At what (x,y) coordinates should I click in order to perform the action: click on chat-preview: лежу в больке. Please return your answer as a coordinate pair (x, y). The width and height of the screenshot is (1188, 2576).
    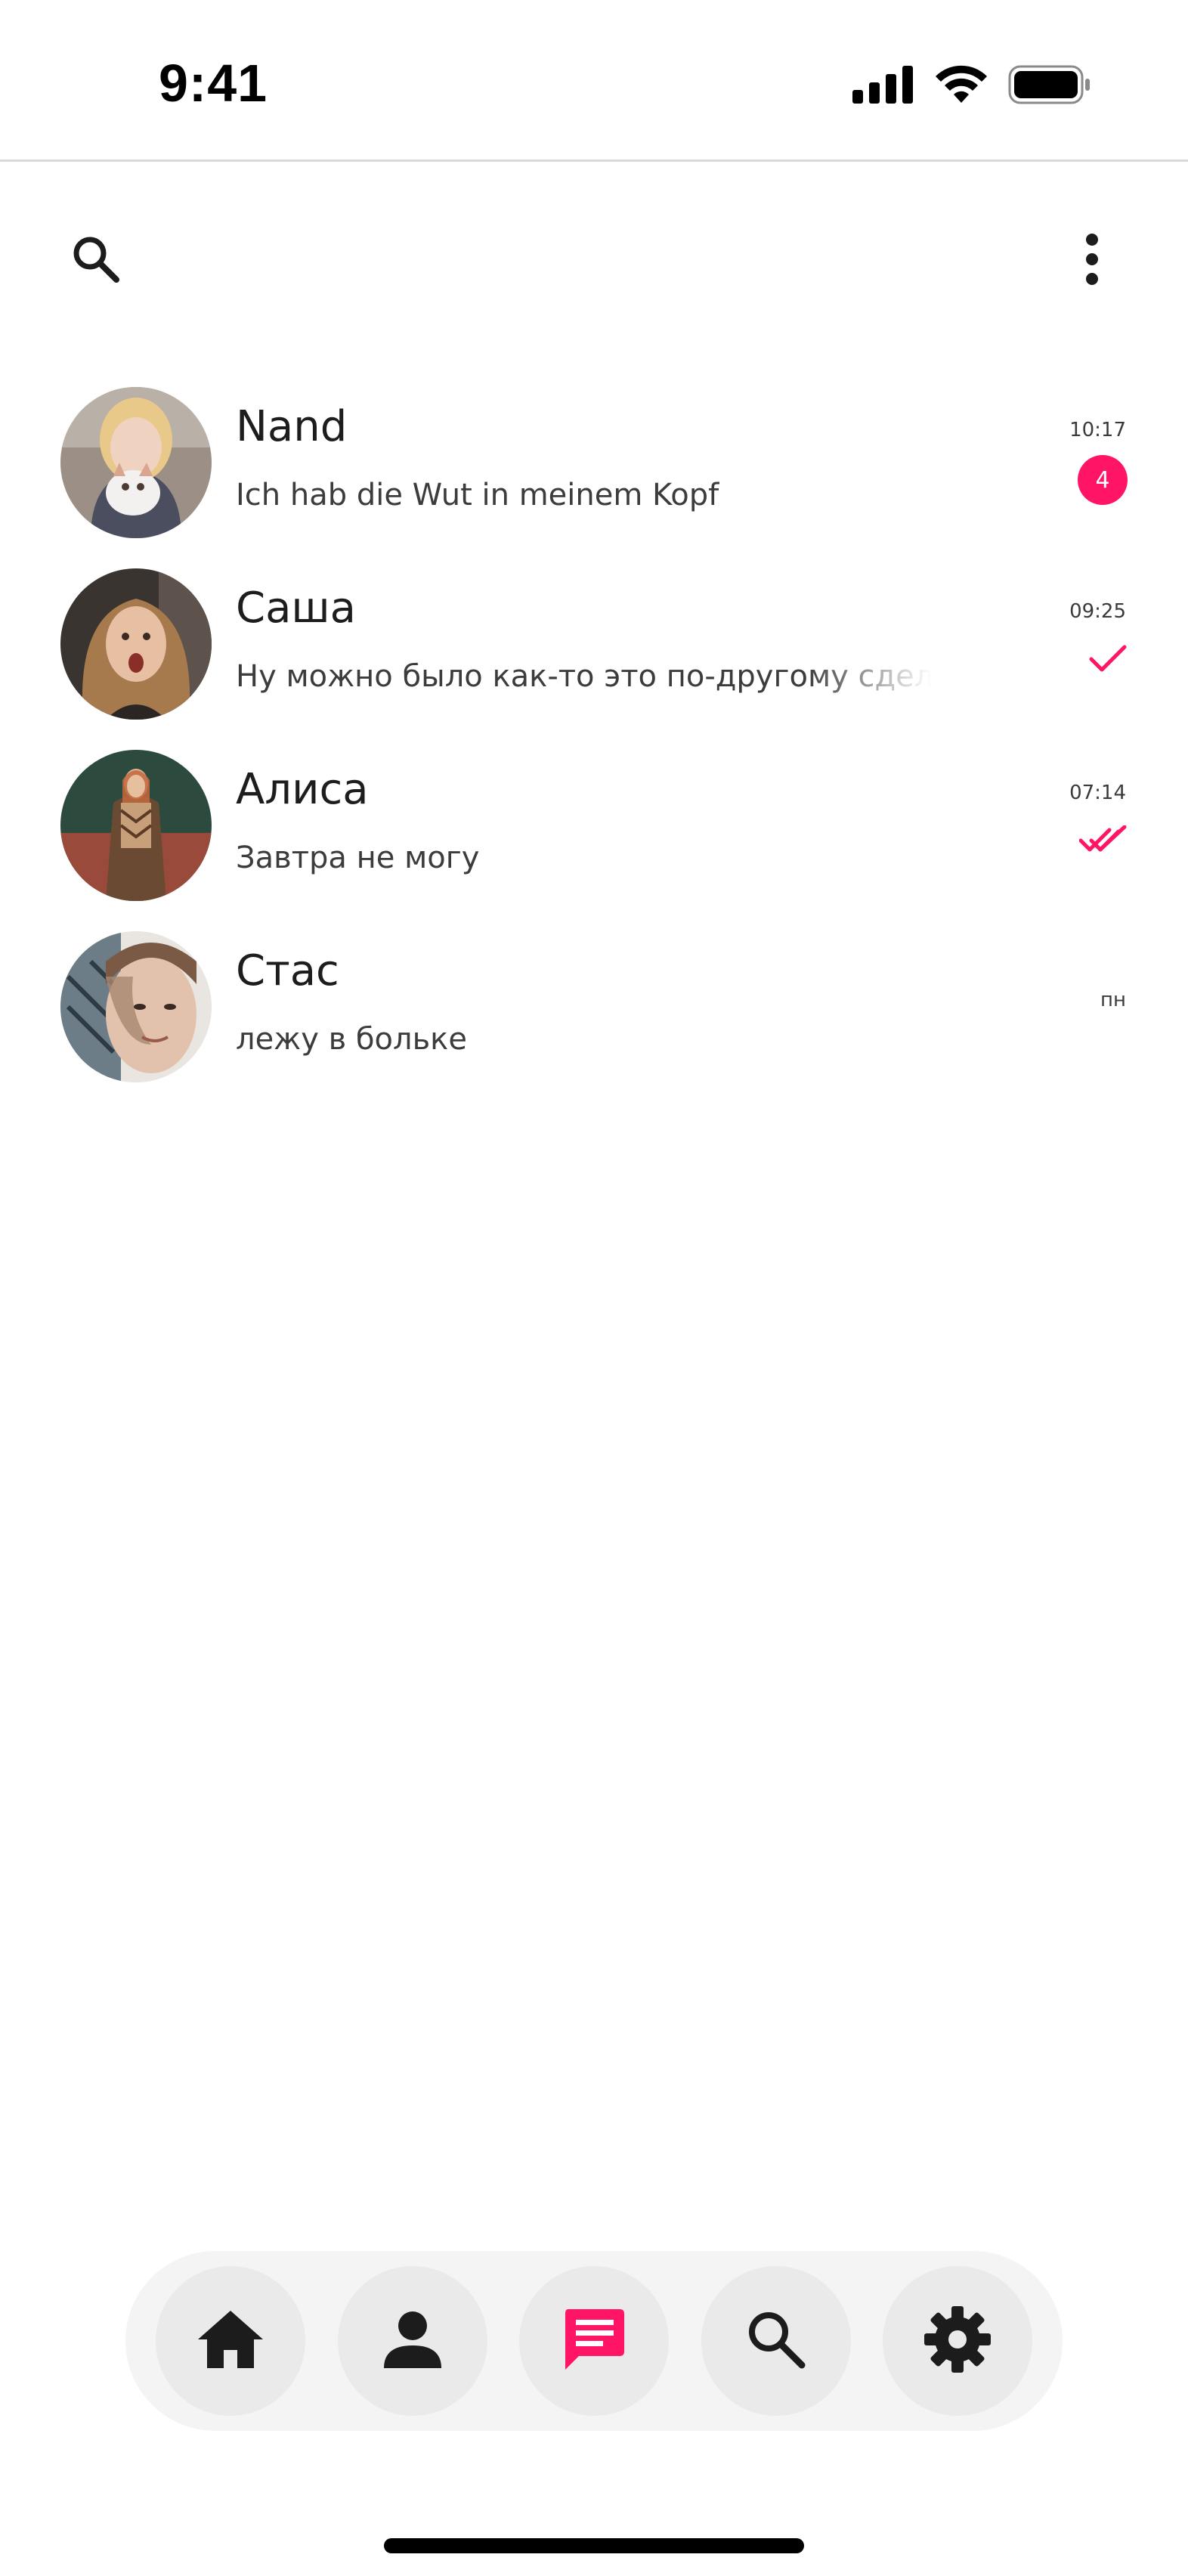
    Looking at the image, I should click on (352, 1039).